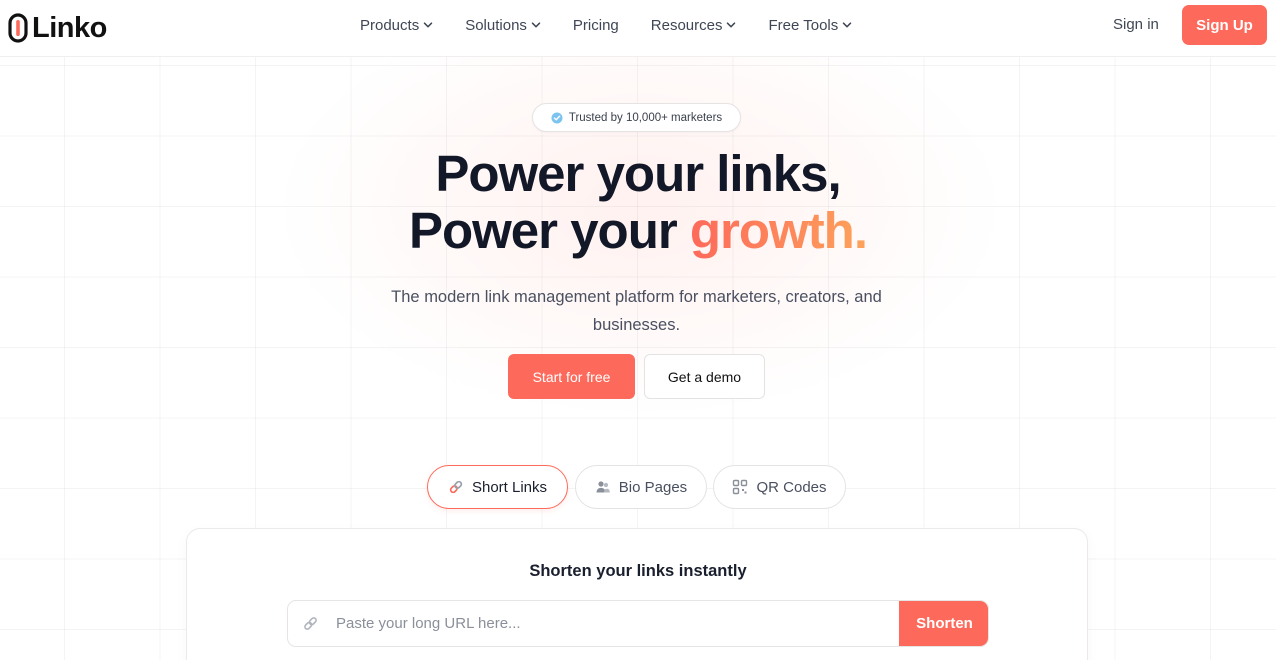 The image size is (1276, 660). I want to click on nav-pricing-label: Pricing, so click(595, 25).